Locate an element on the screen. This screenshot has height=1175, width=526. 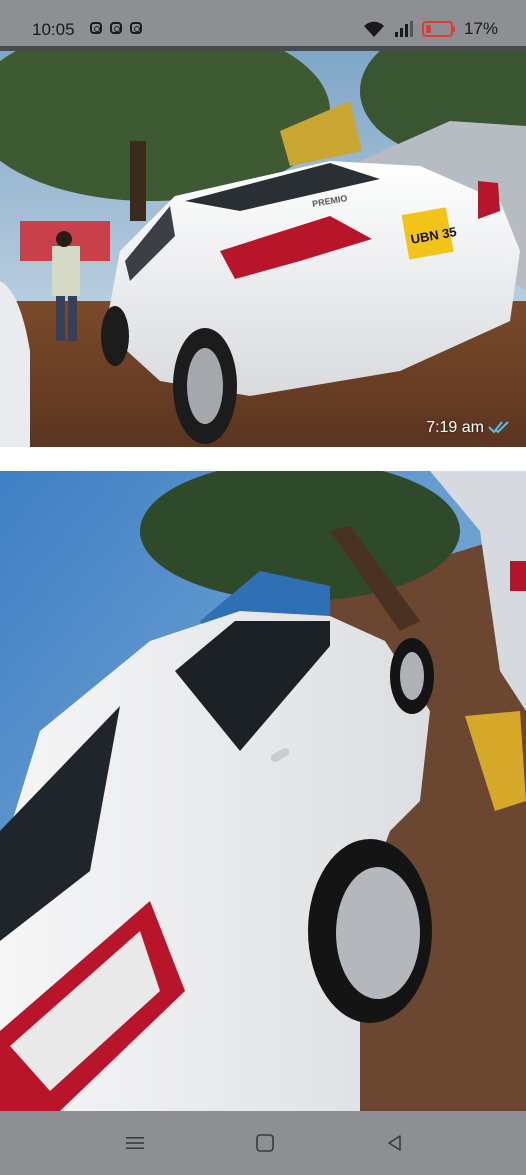
home-button is located at coordinates (265, 1143).